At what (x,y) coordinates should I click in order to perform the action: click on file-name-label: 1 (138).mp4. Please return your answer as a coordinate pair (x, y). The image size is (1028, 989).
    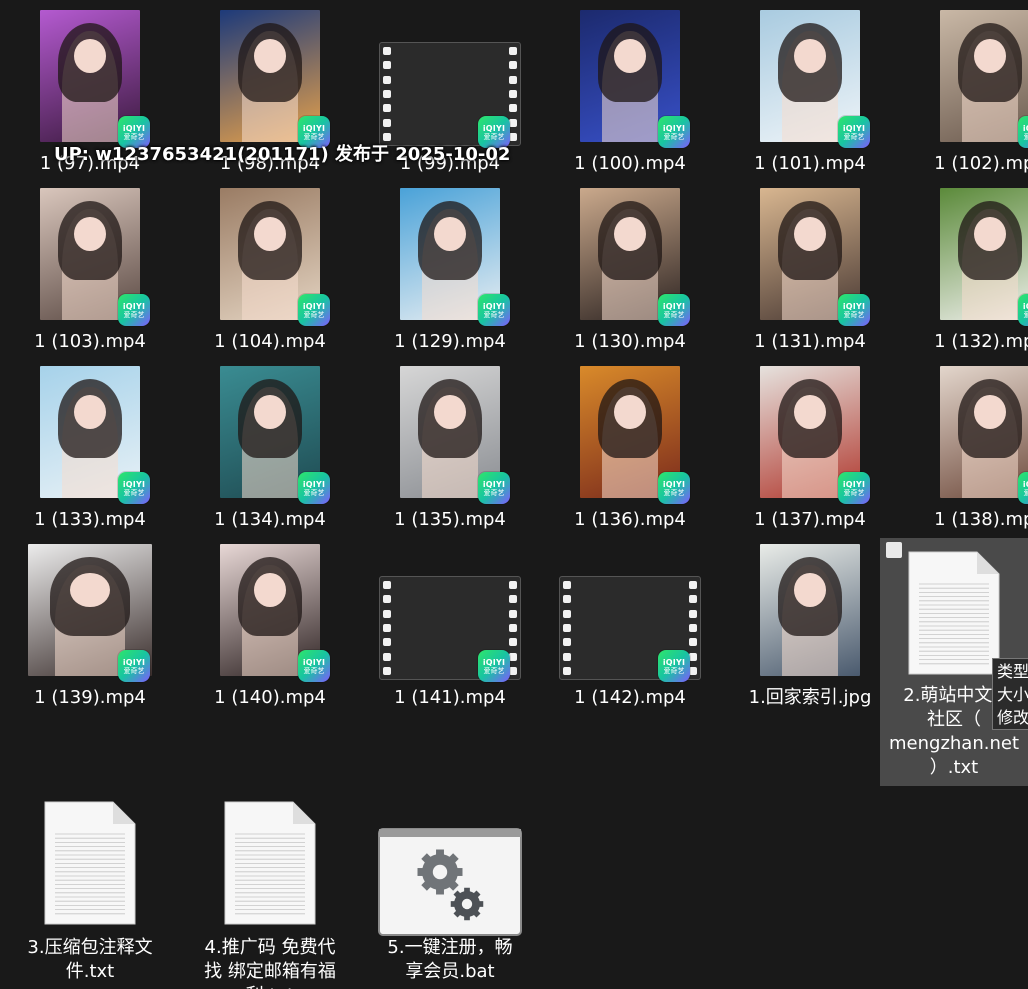
    Looking at the image, I should click on (981, 519).